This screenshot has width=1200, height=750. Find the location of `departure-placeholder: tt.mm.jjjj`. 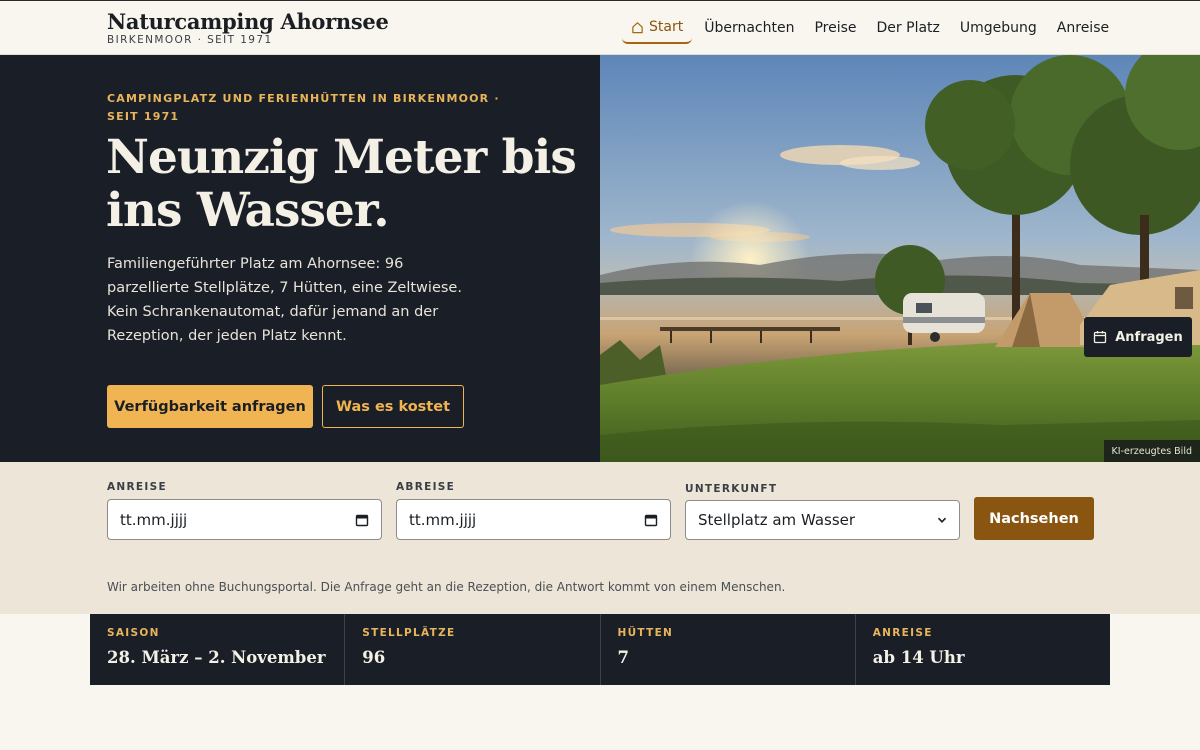

departure-placeholder: tt.mm.jjjj is located at coordinates (443, 519).